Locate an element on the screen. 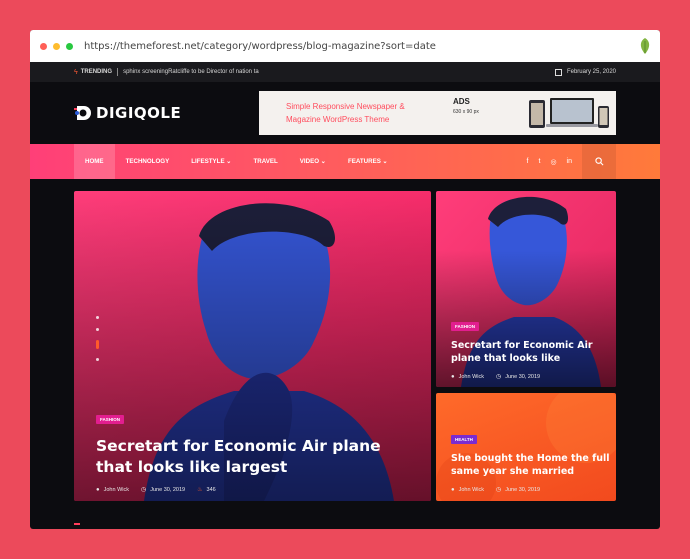 This screenshot has height=559, width=690. slider-pagination is located at coordinates (97, 343).